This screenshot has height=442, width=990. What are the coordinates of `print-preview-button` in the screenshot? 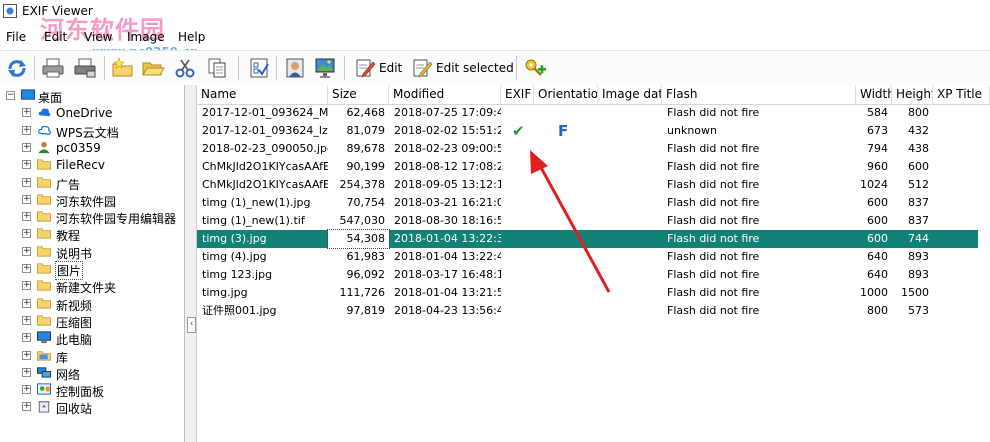 It's located at (85, 68).